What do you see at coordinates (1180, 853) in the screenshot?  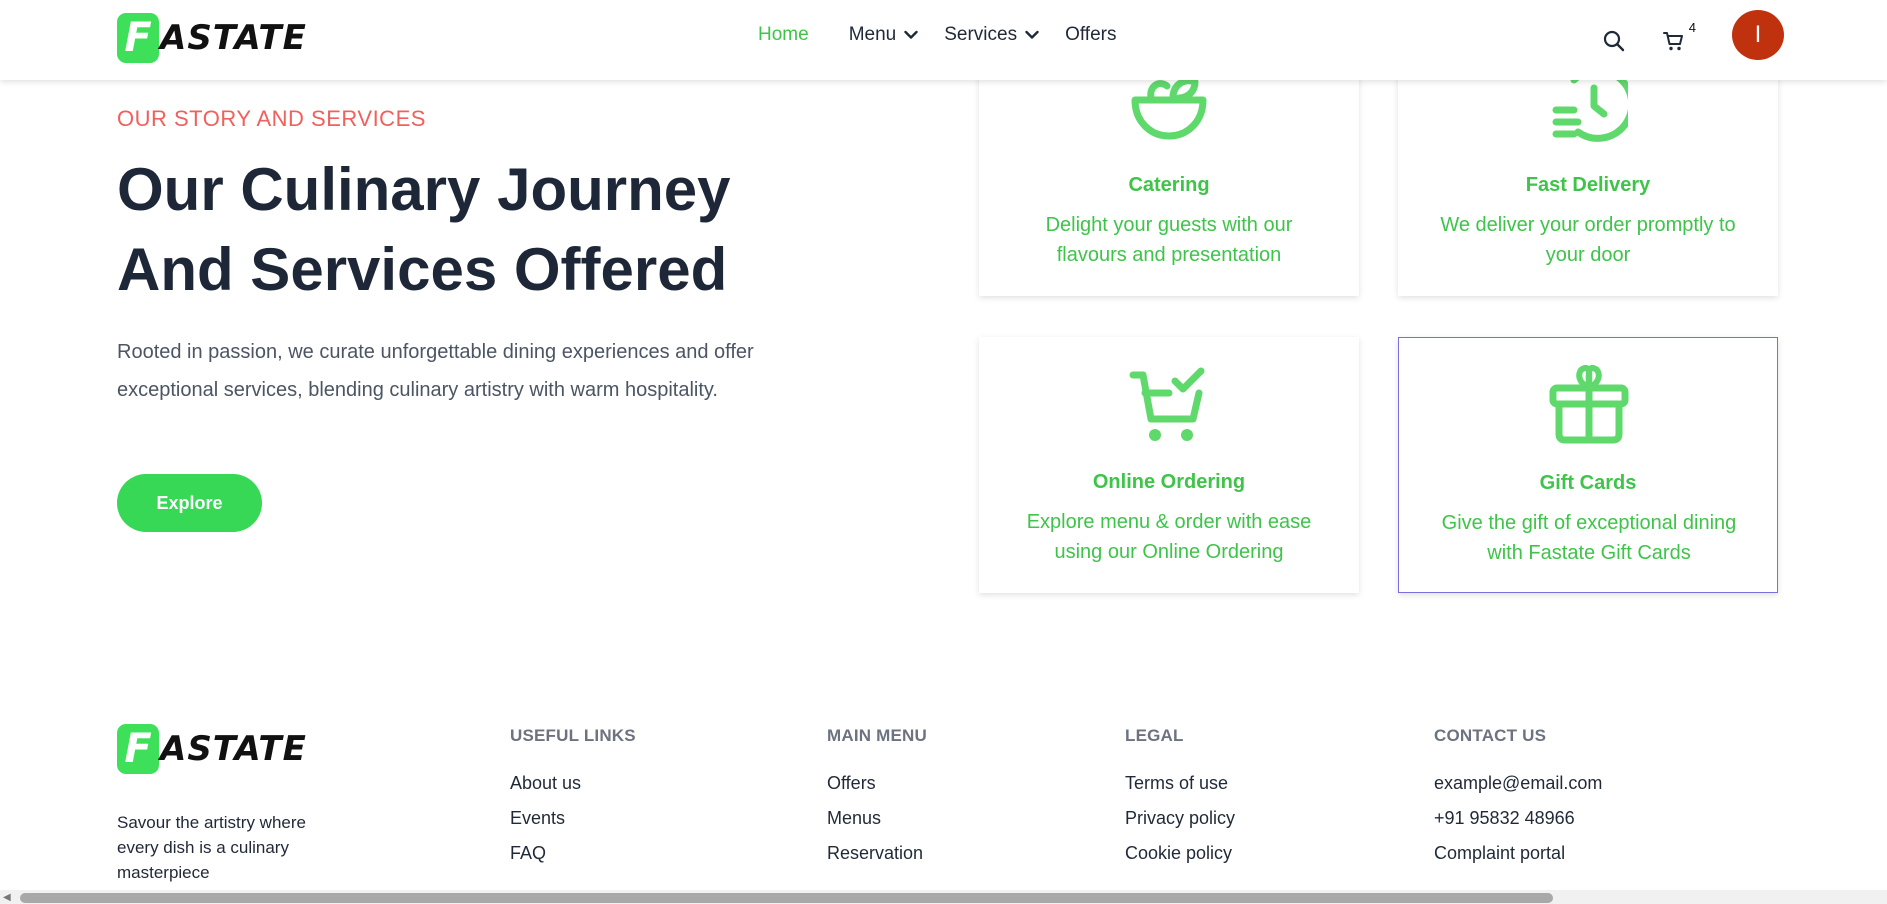 I see `footer-link-cookie: Cookie policy` at bounding box center [1180, 853].